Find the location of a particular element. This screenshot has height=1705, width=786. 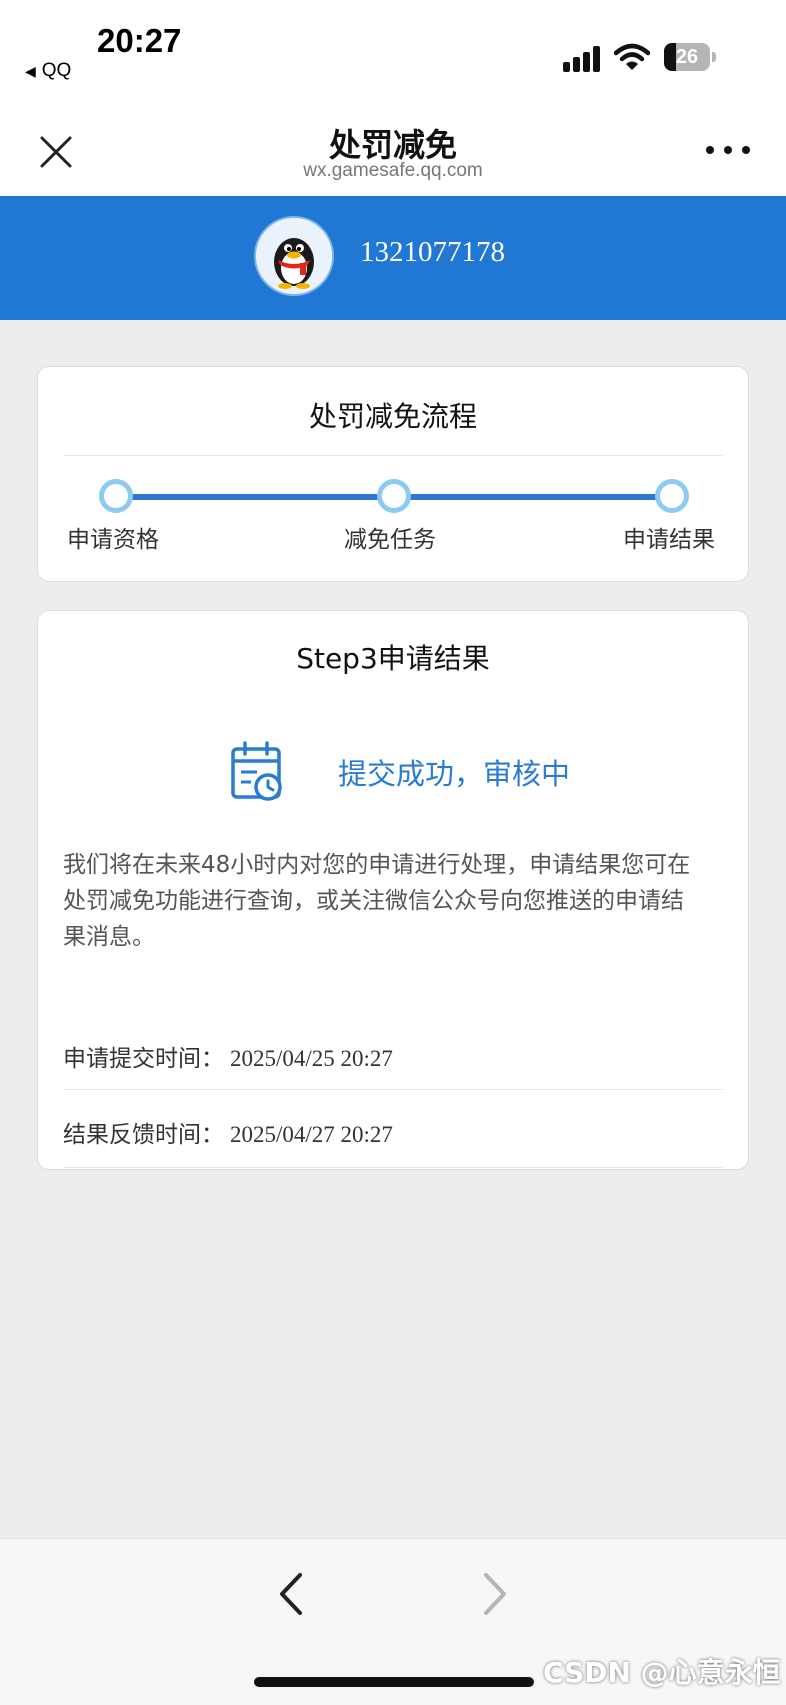

feedback-time-row: 结果反馈时间： 2025/04/27 20:27 is located at coordinates (228, 1132).